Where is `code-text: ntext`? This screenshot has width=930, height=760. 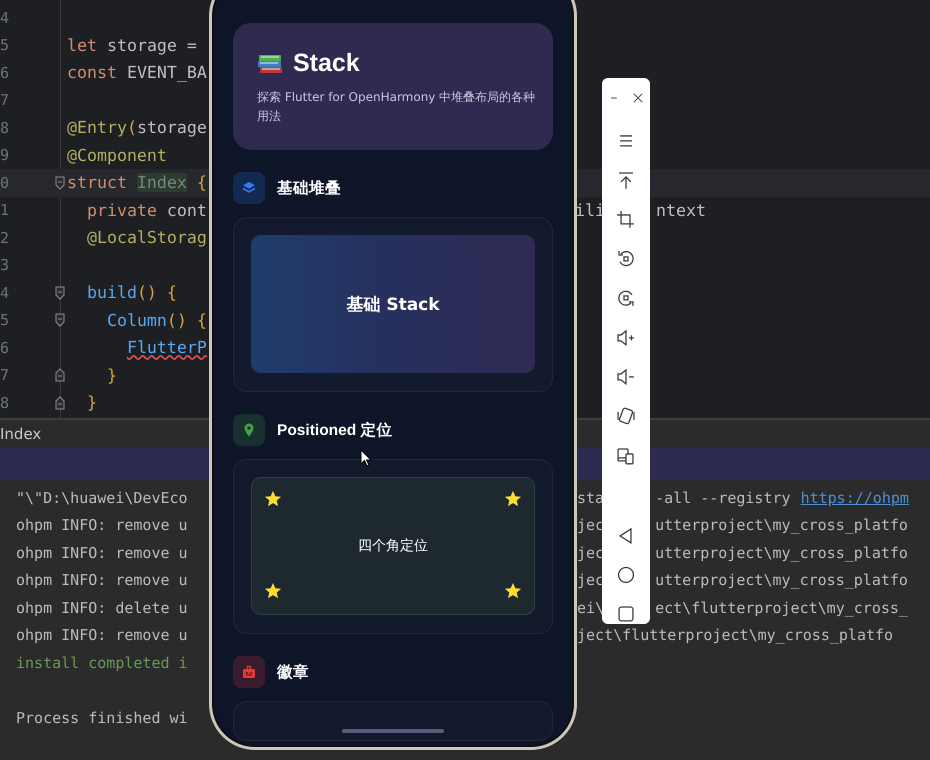 code-text: ntext is located at coordinates (681, 210).